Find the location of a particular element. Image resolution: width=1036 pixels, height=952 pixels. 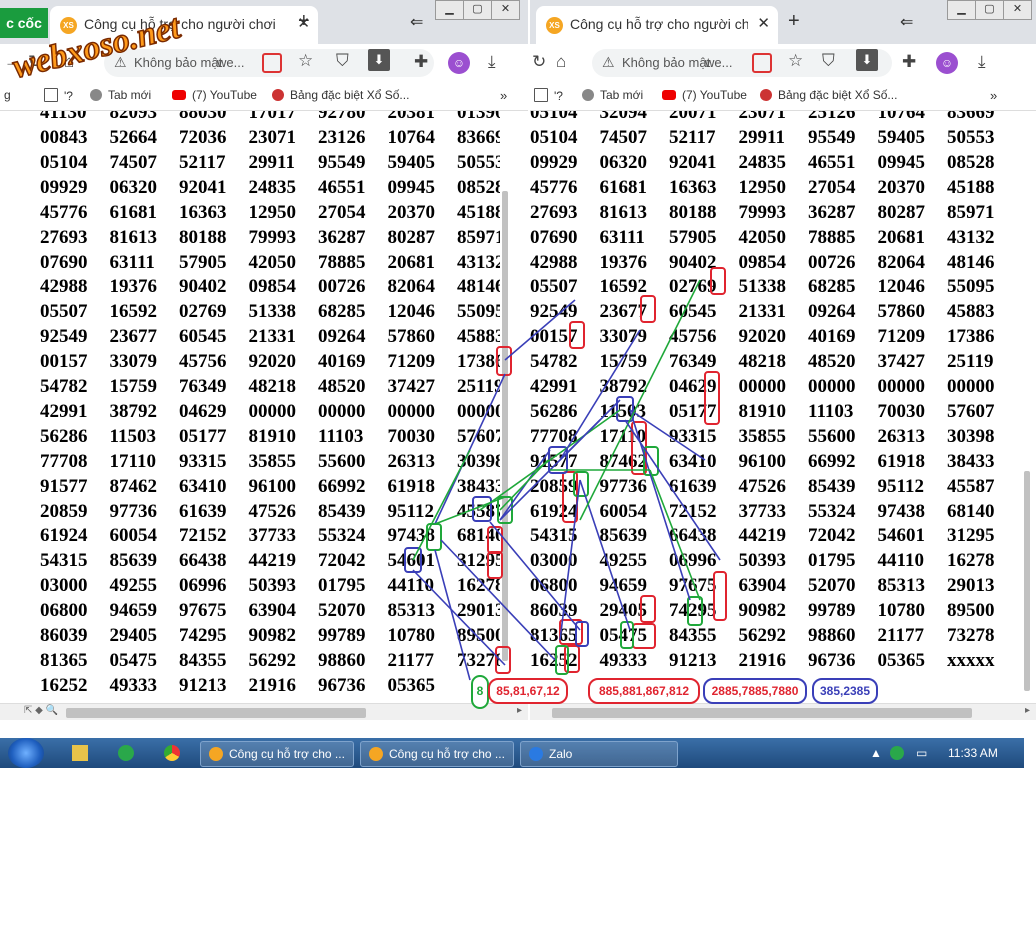

grid-cell: 12950 is located at coordinates (272, 212).